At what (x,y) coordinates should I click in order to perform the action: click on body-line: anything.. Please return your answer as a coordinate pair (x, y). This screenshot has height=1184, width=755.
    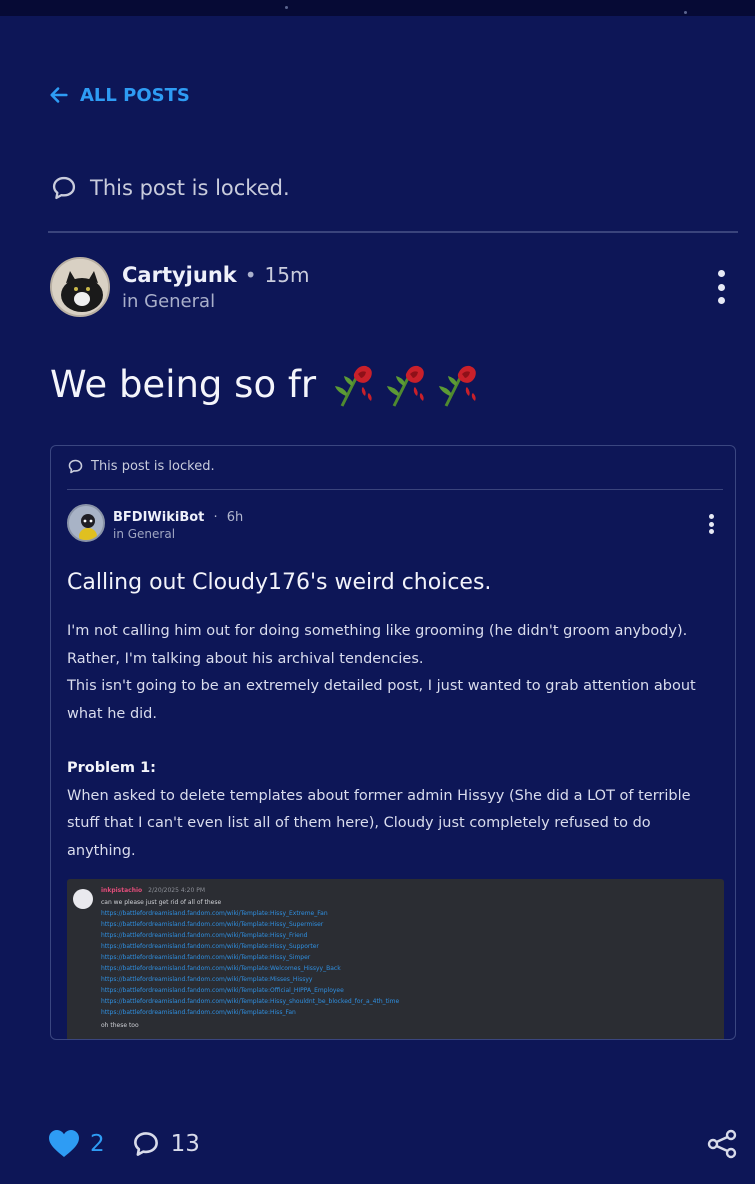
    Looking at the image, I should click on (101, 850).